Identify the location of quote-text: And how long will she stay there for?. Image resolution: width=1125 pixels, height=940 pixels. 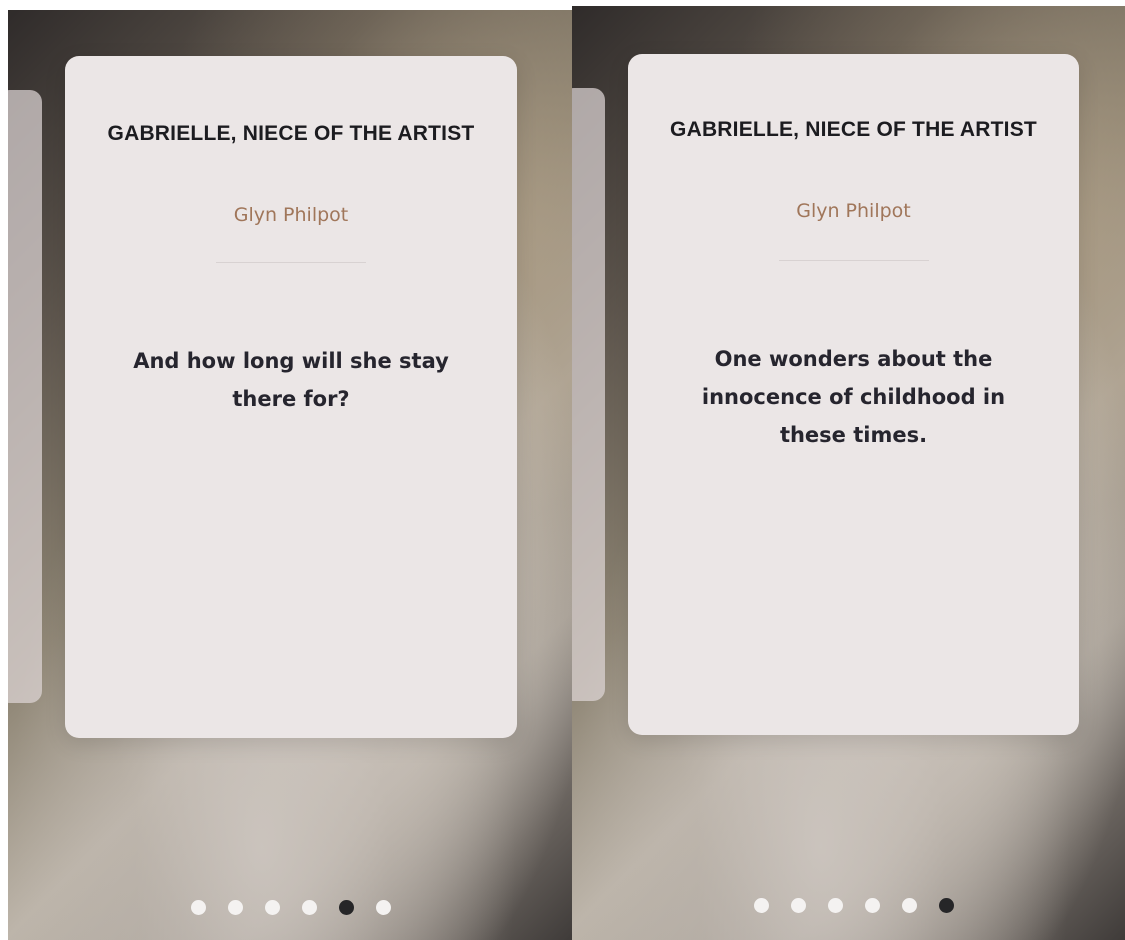
(291, 380).